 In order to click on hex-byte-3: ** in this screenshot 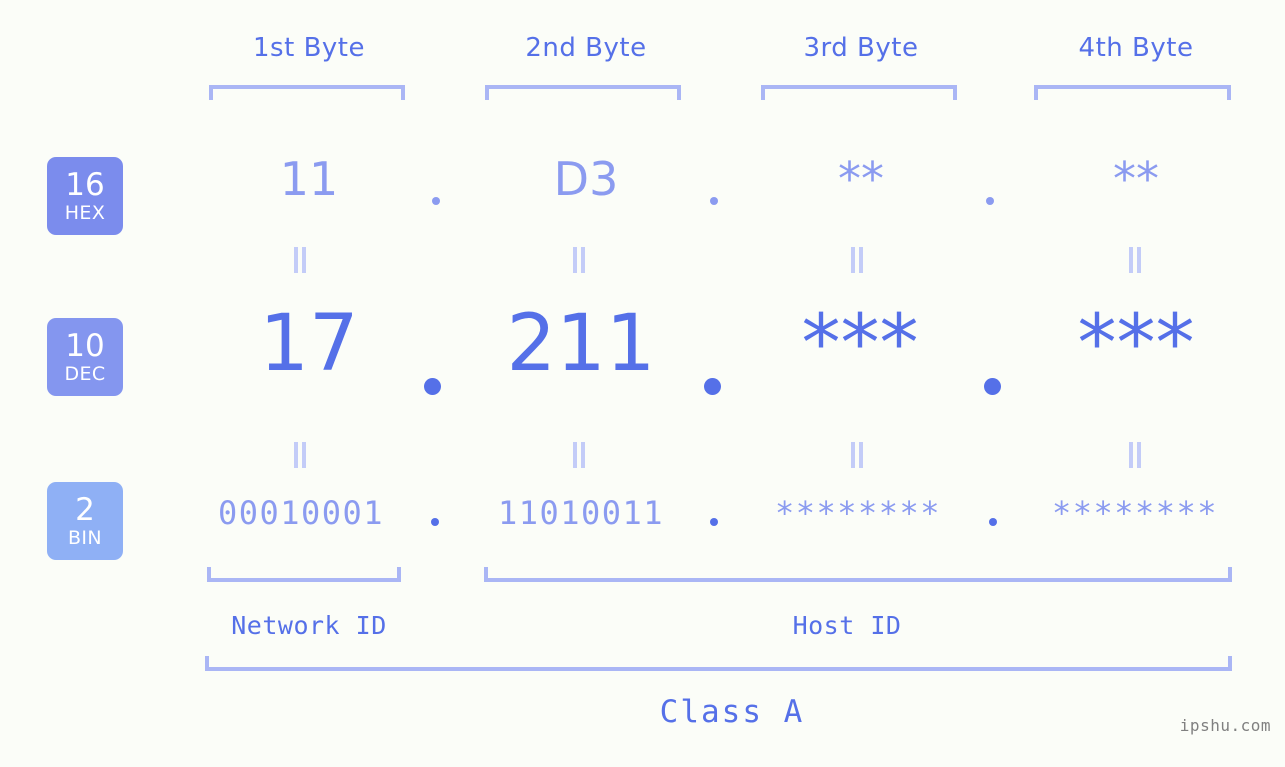, I will do `click(861, 179)`.